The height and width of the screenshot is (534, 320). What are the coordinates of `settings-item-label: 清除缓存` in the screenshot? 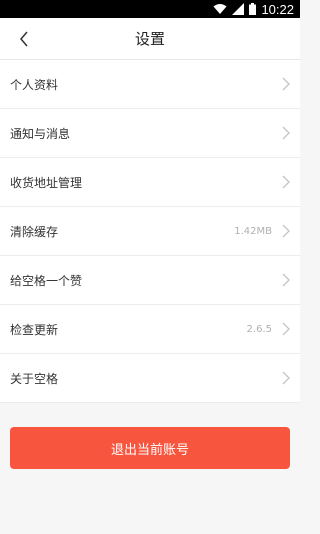 It's located at (34, 231).